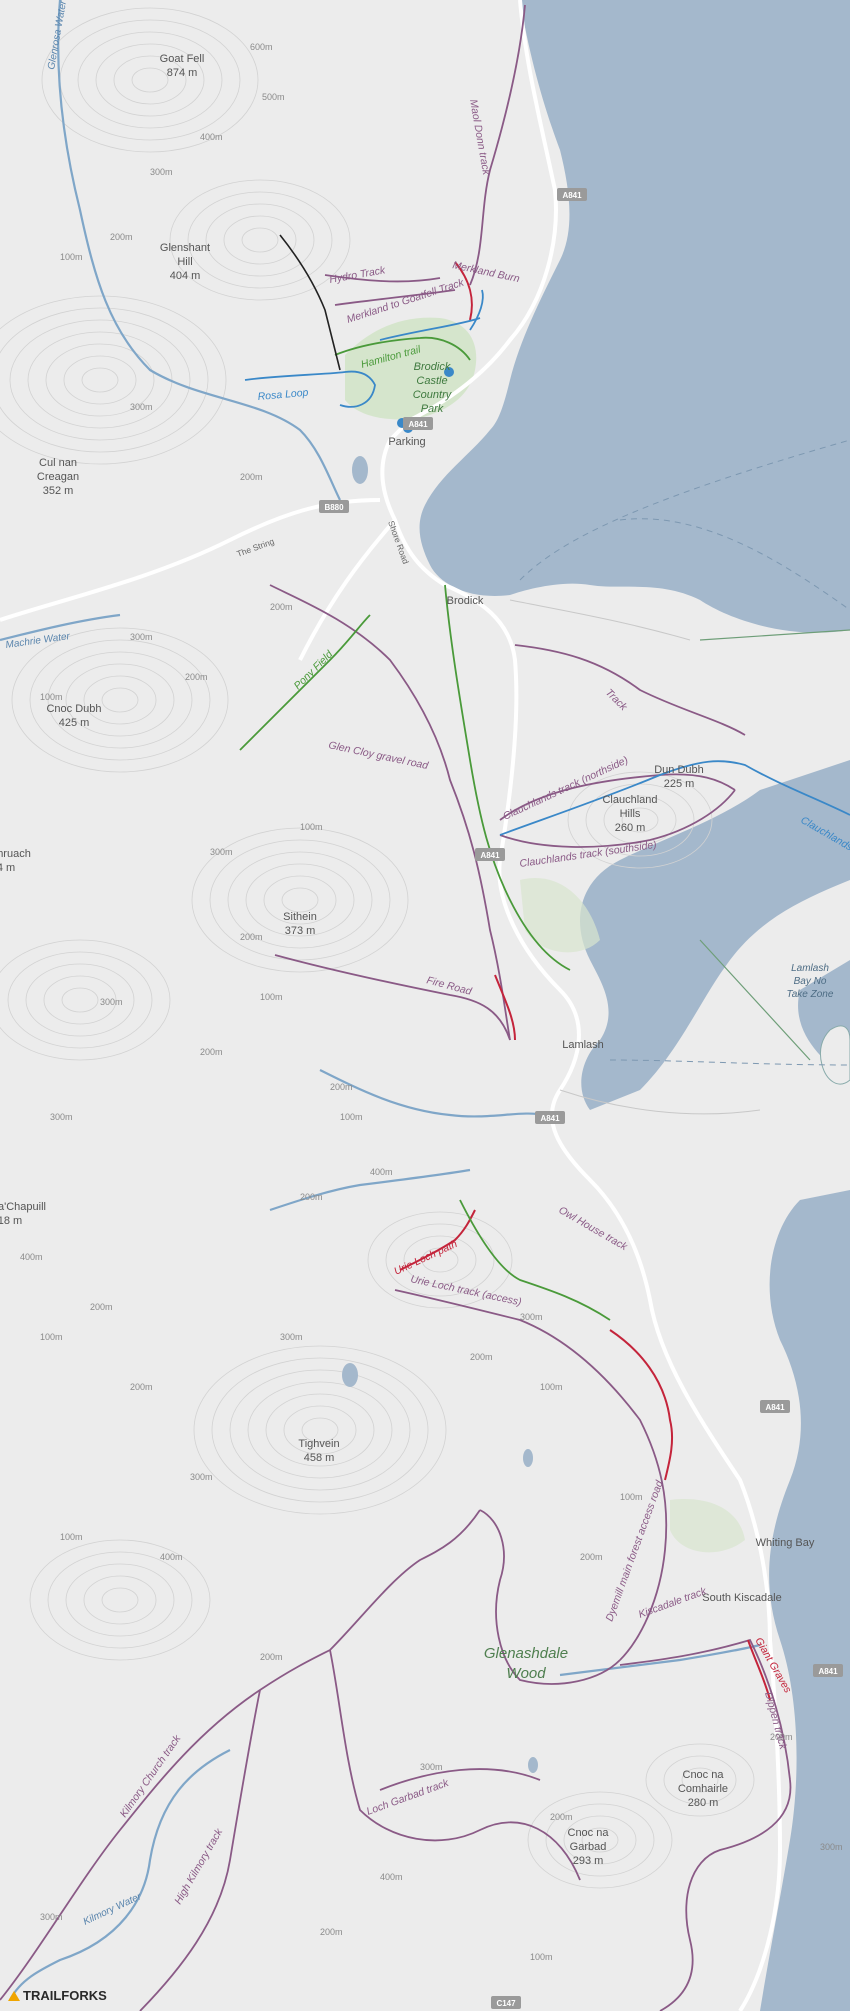  What do you see at coordinates (465, 1290) in the screenshot?
I see `trail-label: Urie Loch track (access)` at bounding box center [465, 1290].